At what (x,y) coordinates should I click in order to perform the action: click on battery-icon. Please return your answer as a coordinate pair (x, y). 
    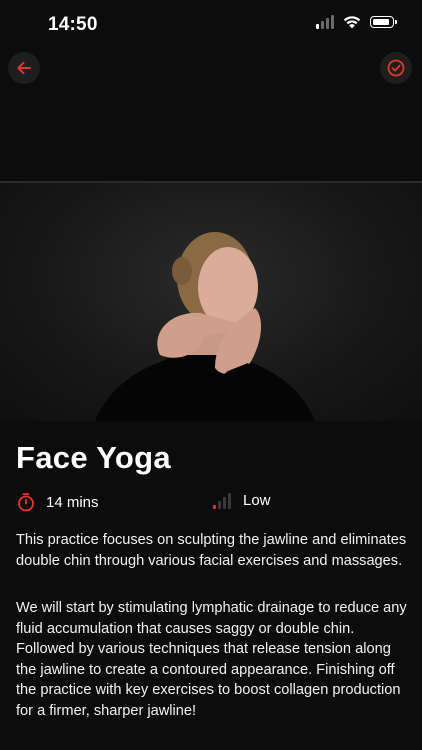
    Looking at the image, I should click on (383, 22).